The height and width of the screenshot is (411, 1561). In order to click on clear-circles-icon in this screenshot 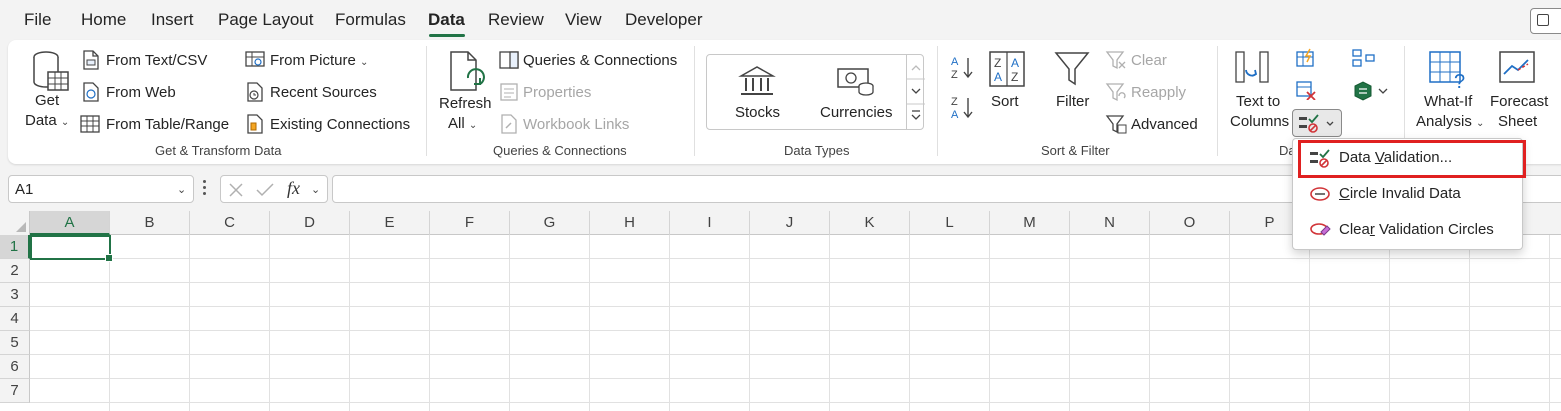, I will do `click(1320, 229)`.